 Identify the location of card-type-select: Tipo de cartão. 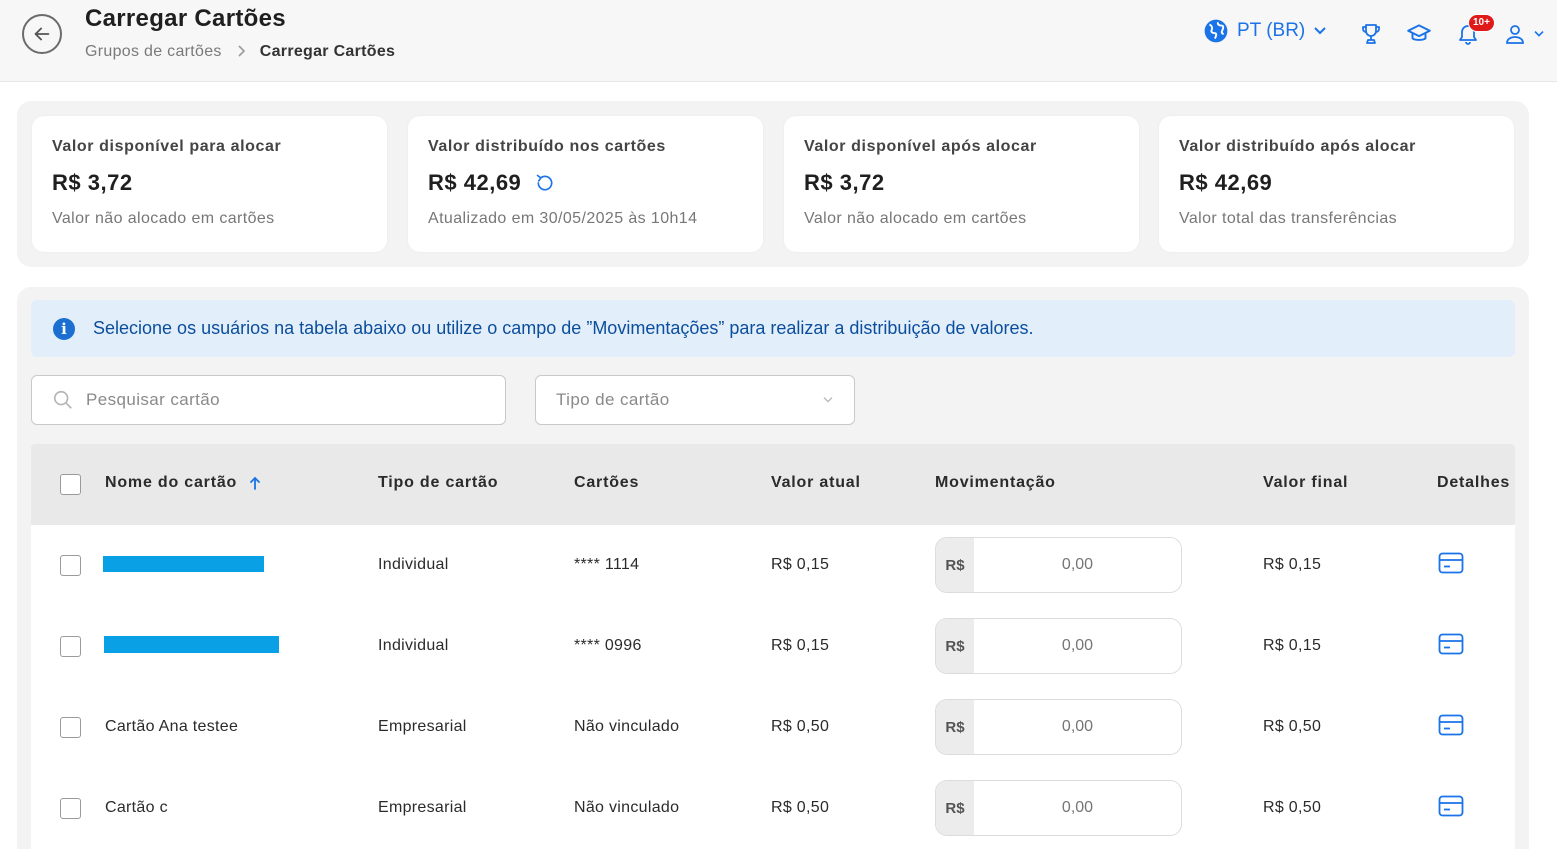
(695, 400).